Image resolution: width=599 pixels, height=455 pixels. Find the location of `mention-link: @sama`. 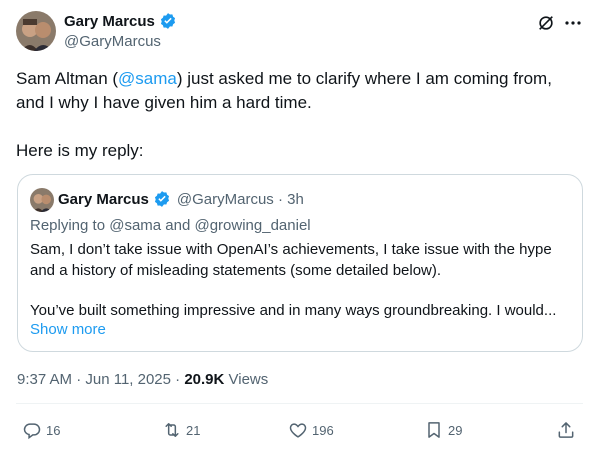

mention-link: @sama is located at coordinates (147, 78).